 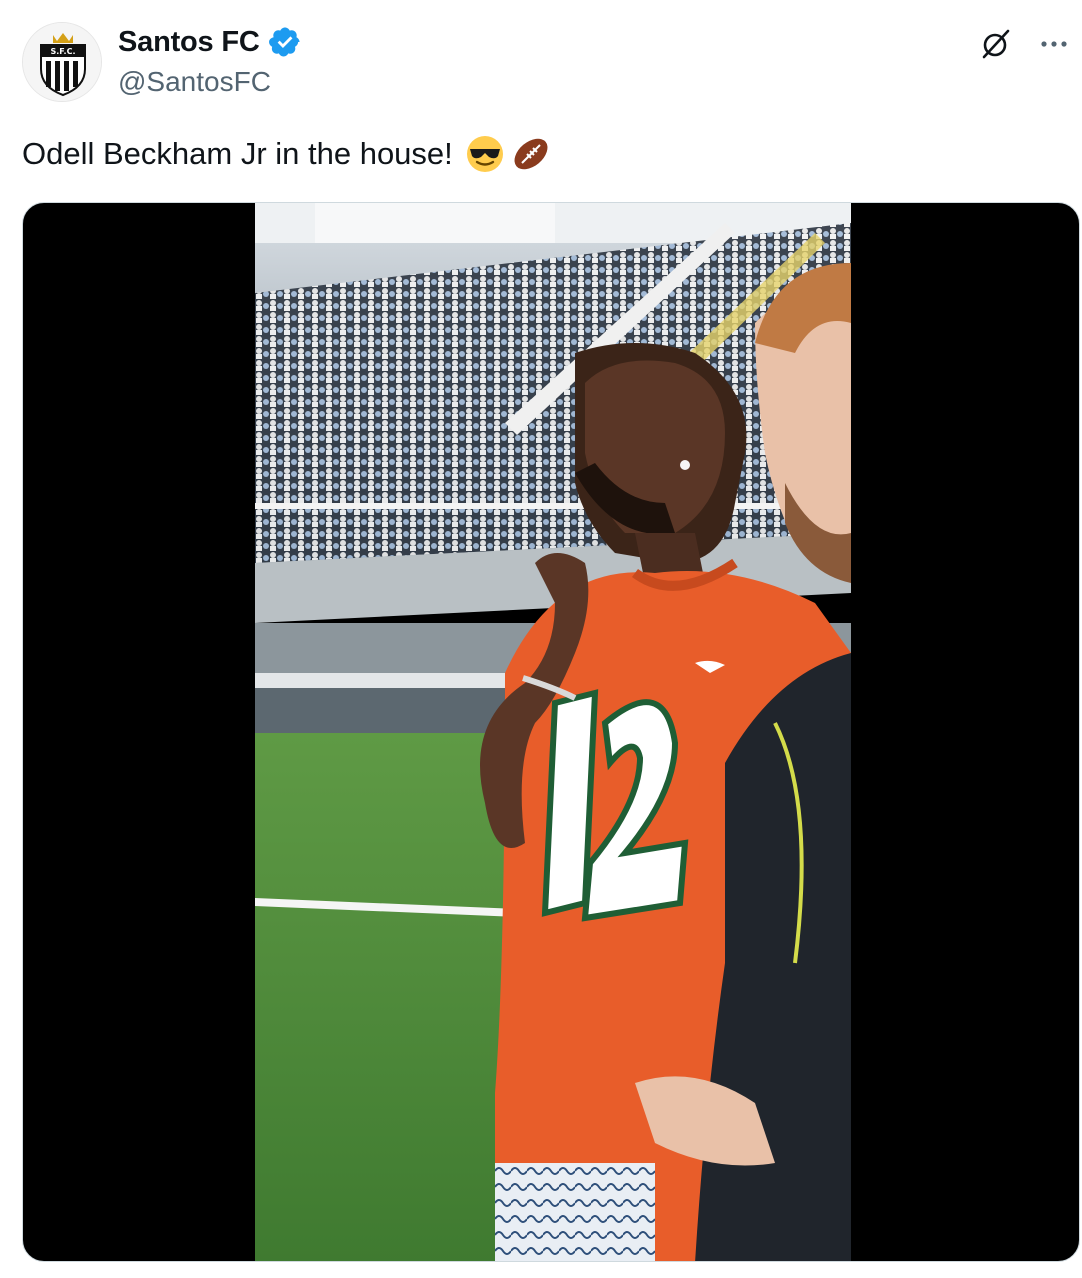 I want to click on top-actions, so click(x=1025, y=44).